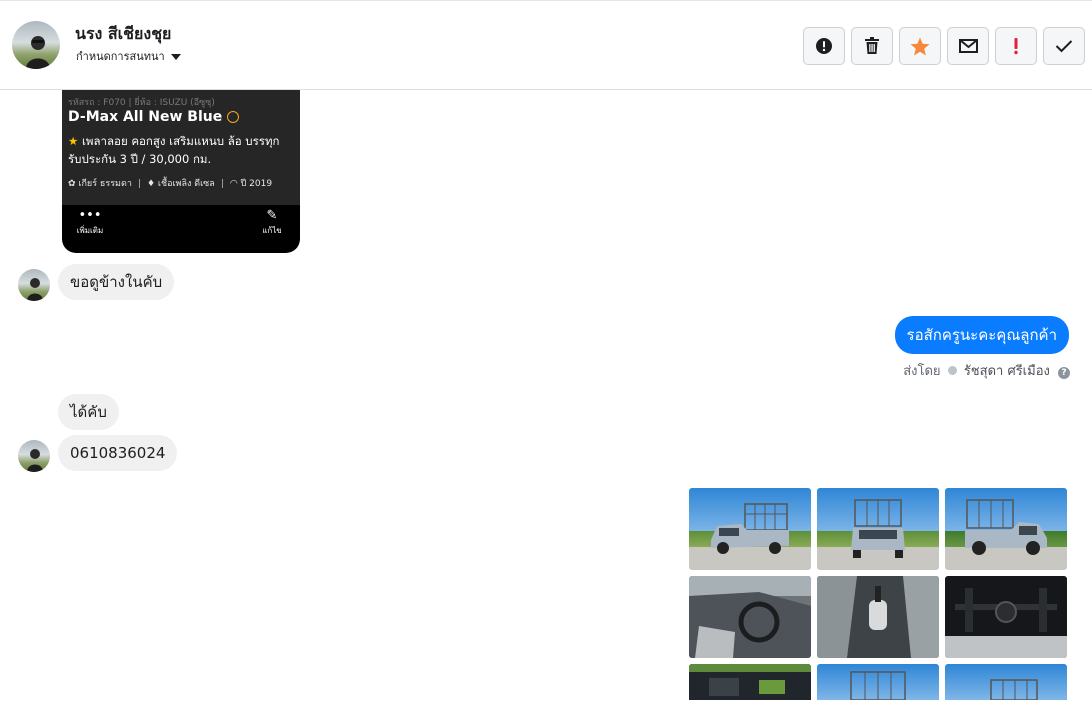  What do you see at coordinates (1064, 373) in the screenshot?
I see `help-icon: ?` at bounding box center [1064, 373].